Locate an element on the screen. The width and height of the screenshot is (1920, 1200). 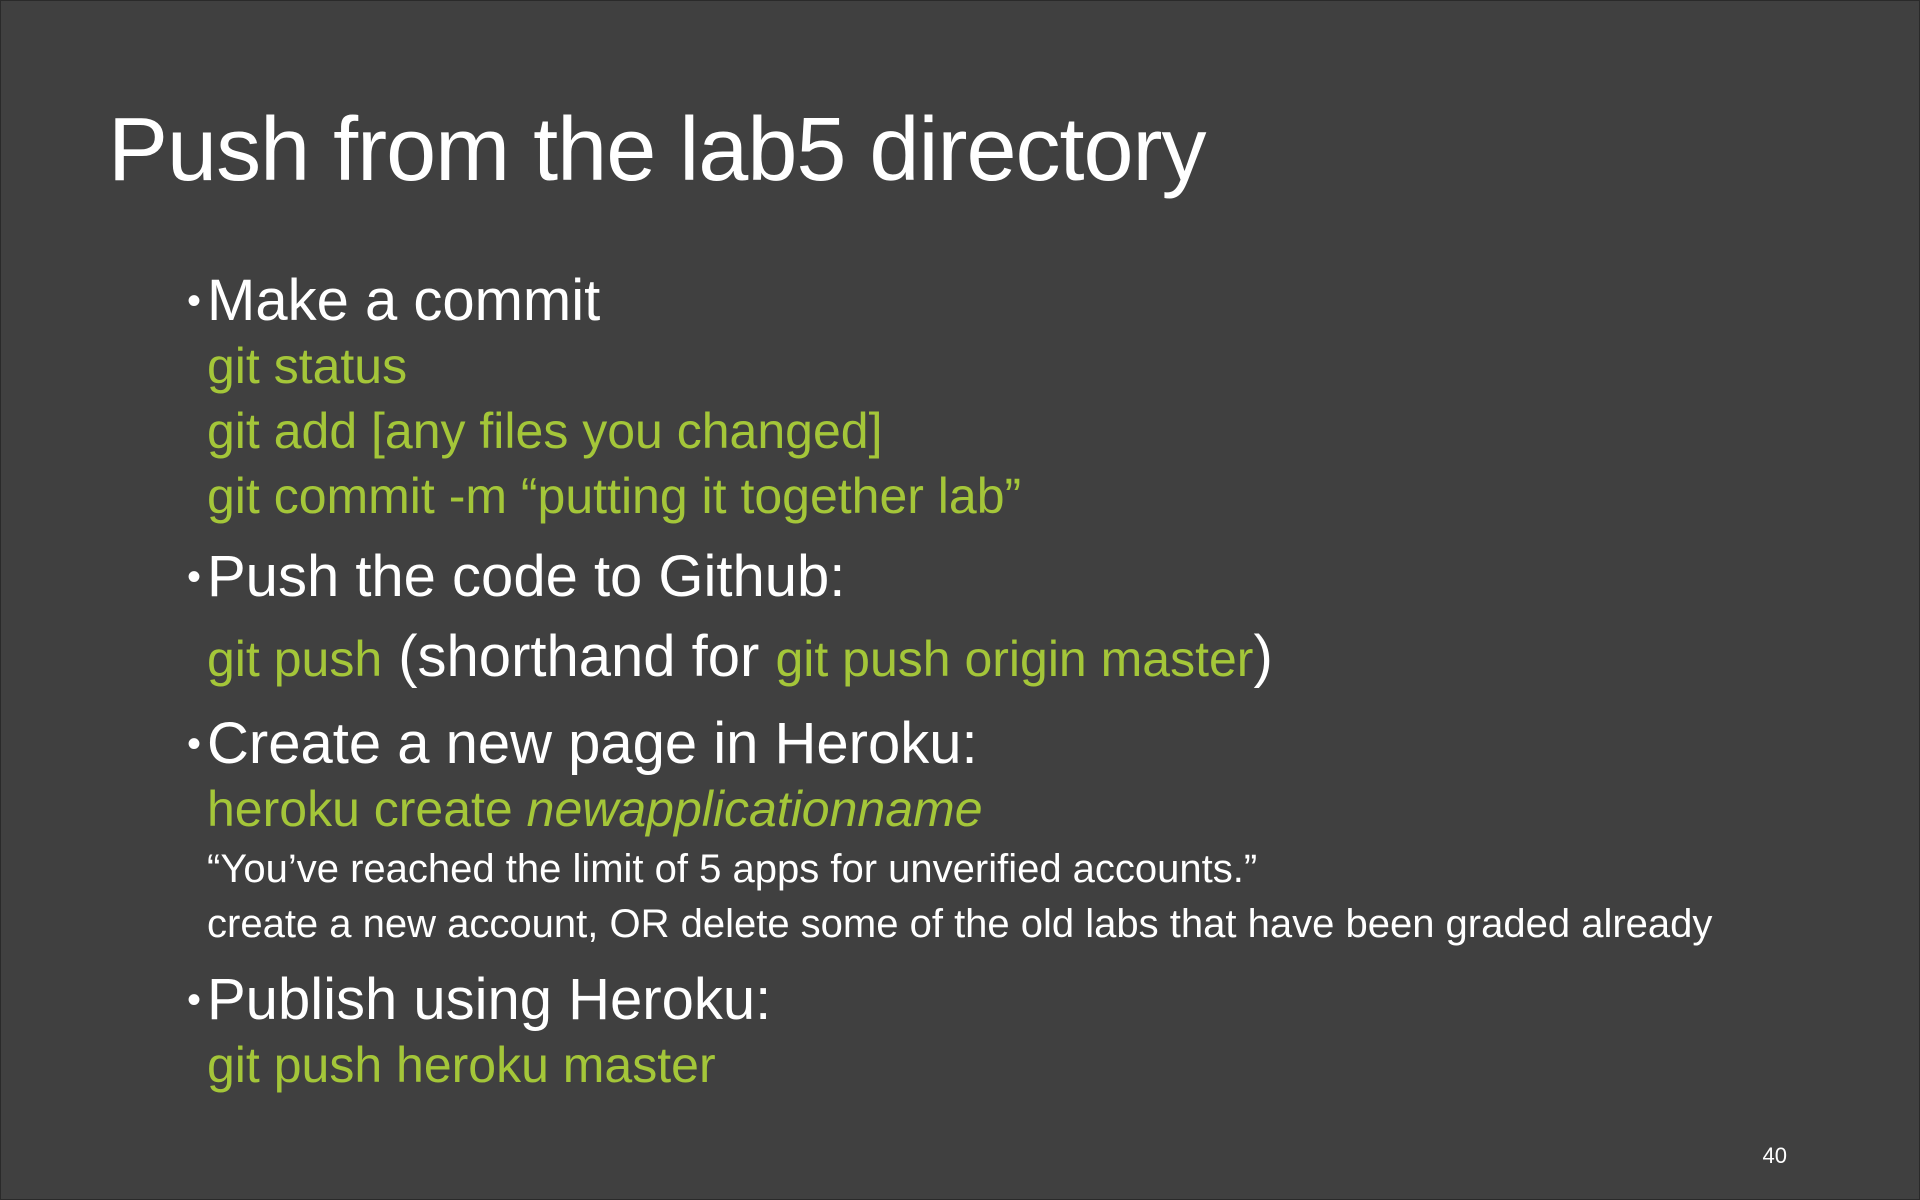
bullet-push-github: • Push the code to Github: is located at coordinates (1037, 576).